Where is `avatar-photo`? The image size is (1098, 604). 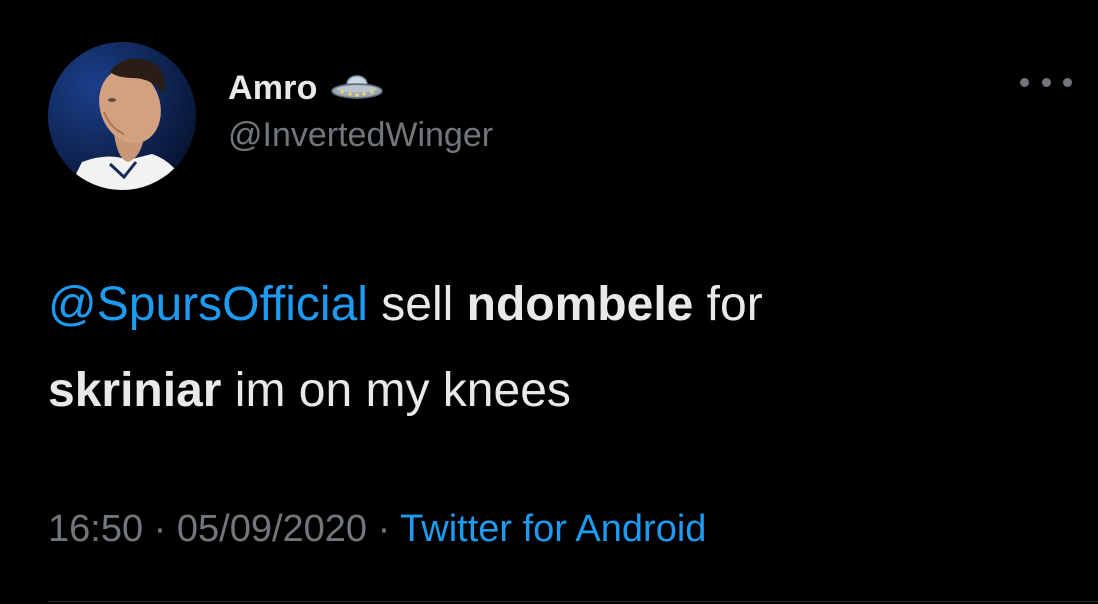 avatar-photo is located at coordinates (122, 116).